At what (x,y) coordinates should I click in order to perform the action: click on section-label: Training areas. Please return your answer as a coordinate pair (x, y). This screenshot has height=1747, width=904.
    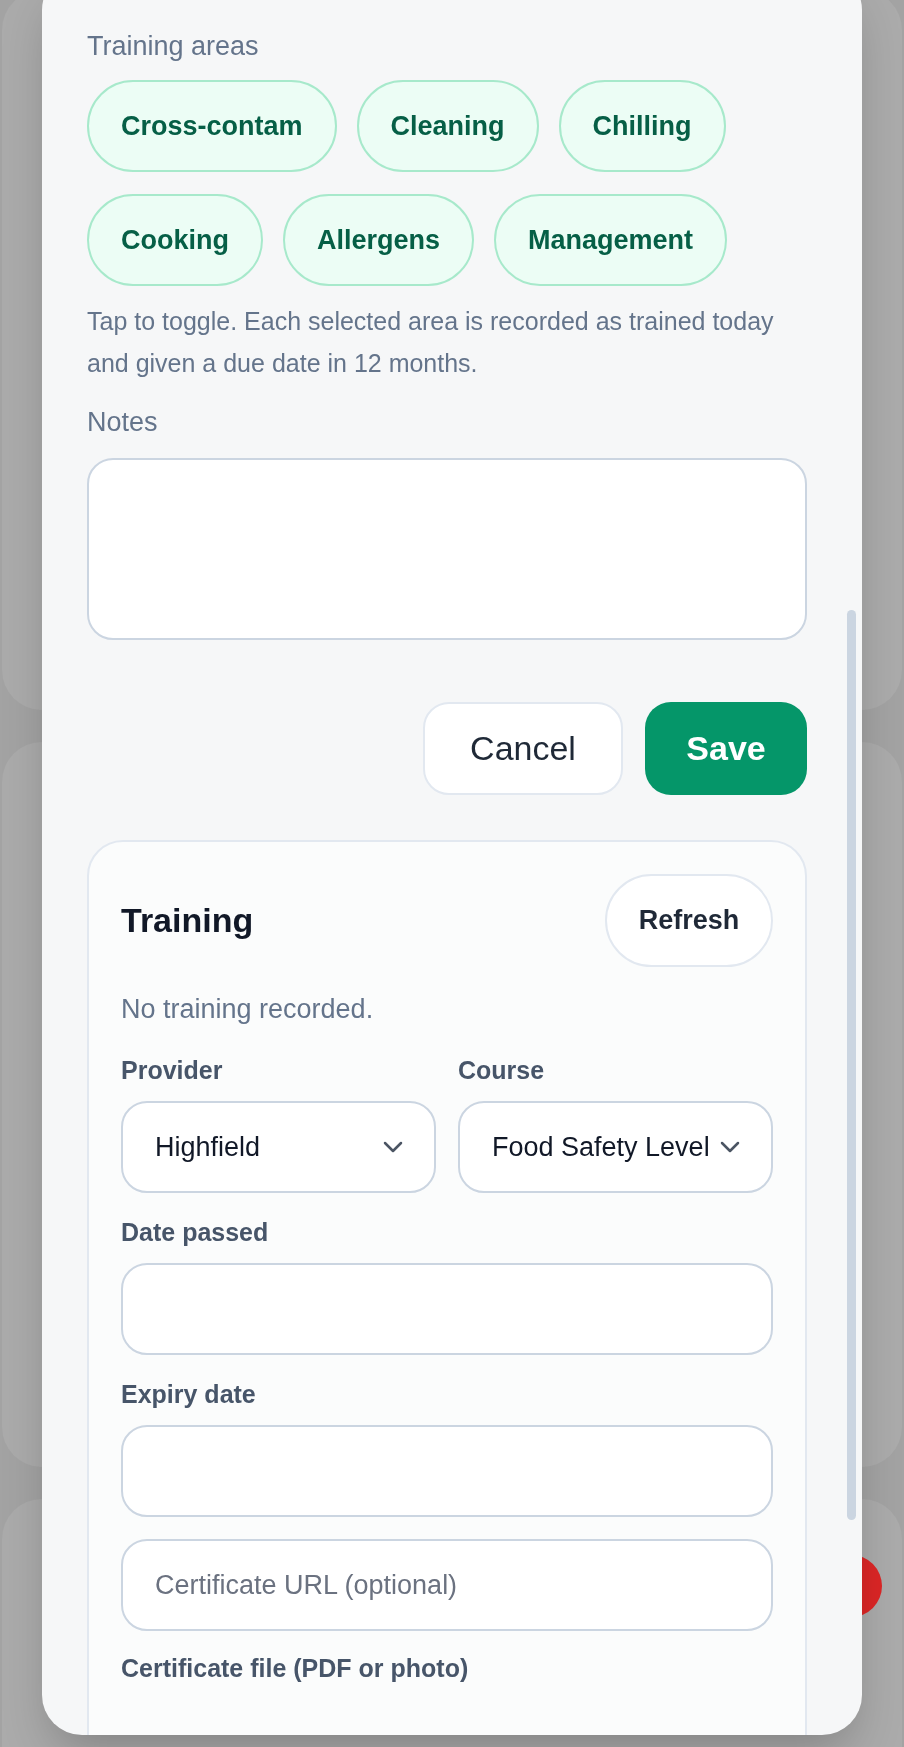
    Looking at the image, I should click on (173, 46).